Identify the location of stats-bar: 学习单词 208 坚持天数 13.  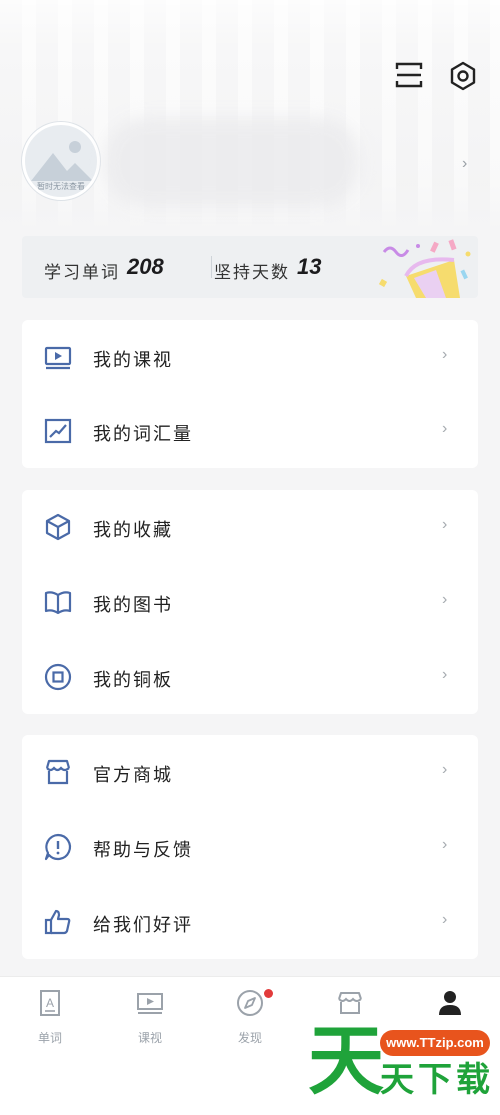
(250, 267).